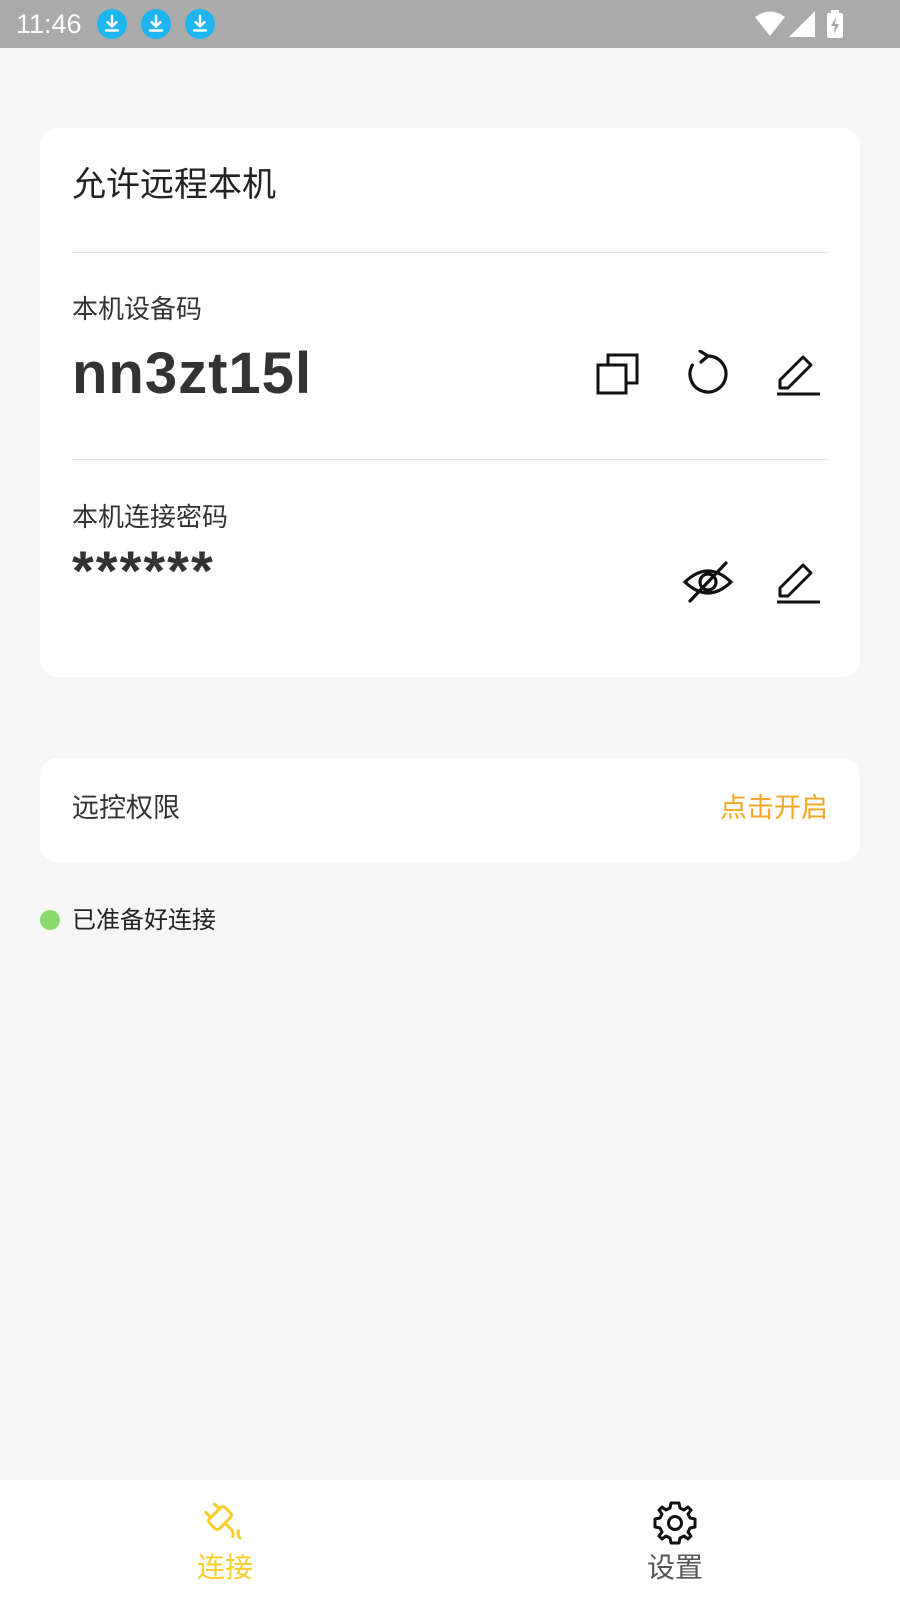 Image resolution: width=900 pixels, height=1600 pixels. I want to click on remote-permission-card: 远控权限 点击开启, so click(450, 810).